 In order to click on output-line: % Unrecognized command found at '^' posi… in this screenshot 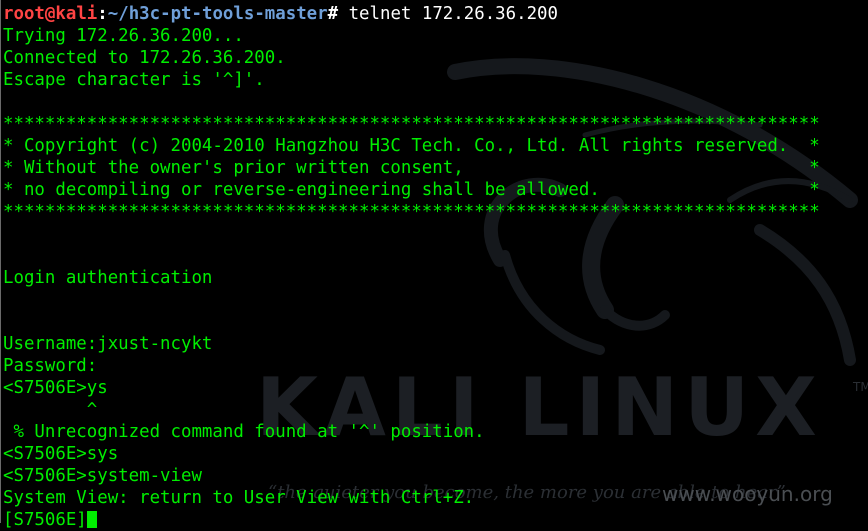, I will do `click(244, 432)`.